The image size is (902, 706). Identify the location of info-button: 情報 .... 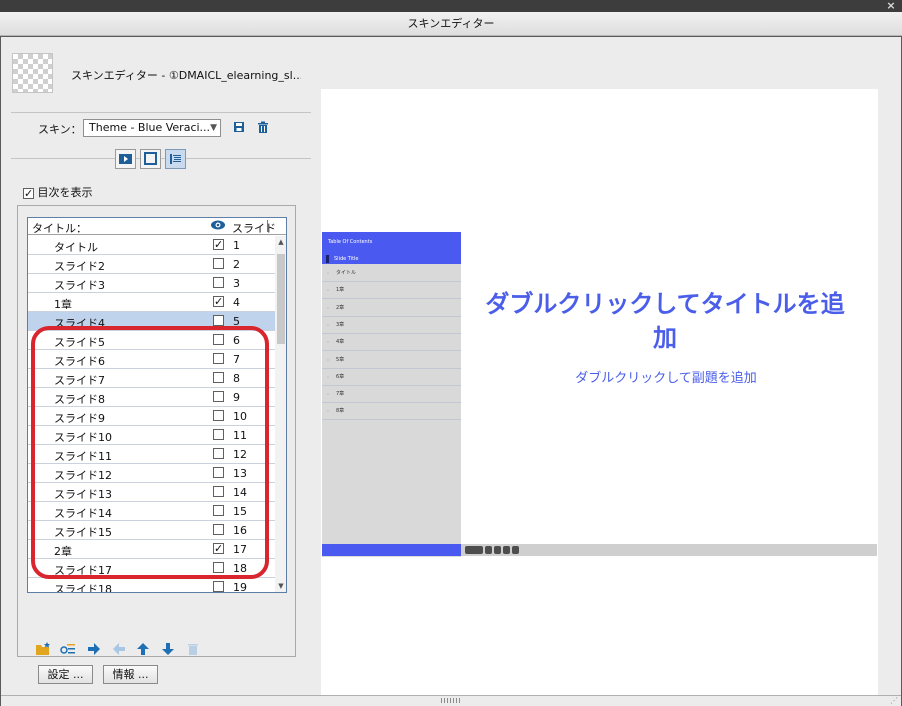
(130, 674).